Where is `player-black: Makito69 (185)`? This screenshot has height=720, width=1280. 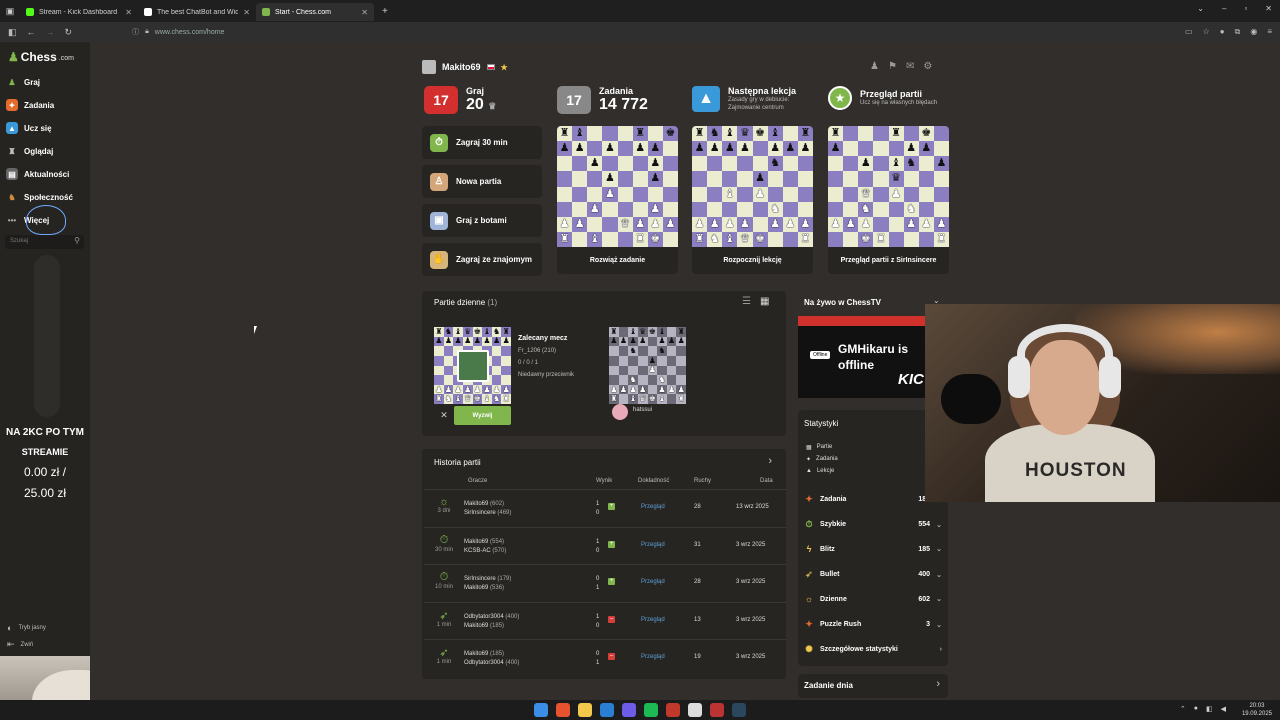 player-black: Makito69 (185) is located at coordinates (491, 626).